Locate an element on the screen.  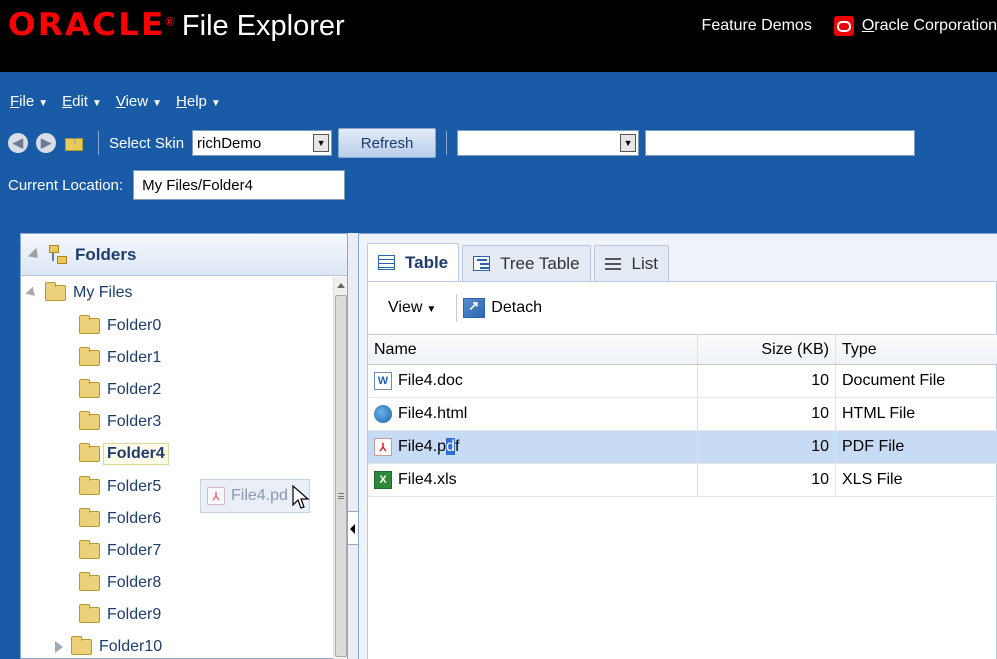
table-icon is located at coordinates (386, 262).